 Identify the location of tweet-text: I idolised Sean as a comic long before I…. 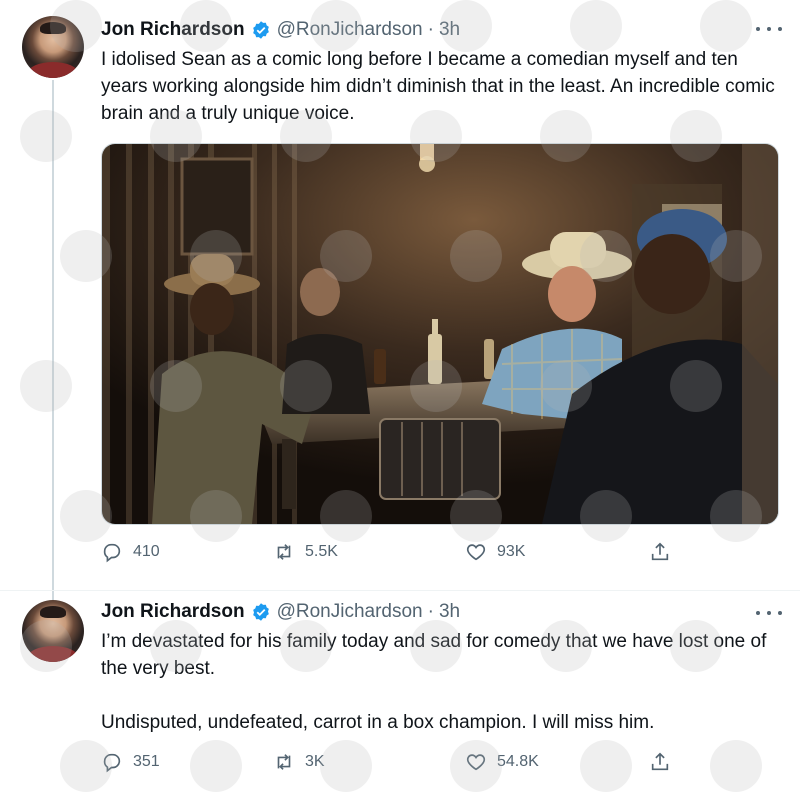
(438, 86).